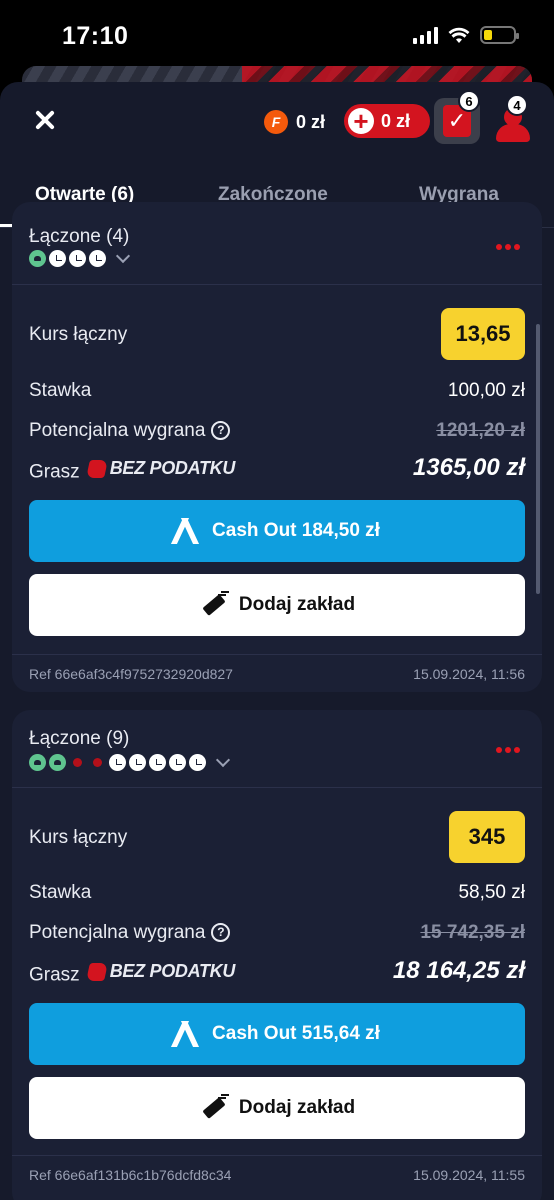  I want to click on status-icons, so click(466, 35).